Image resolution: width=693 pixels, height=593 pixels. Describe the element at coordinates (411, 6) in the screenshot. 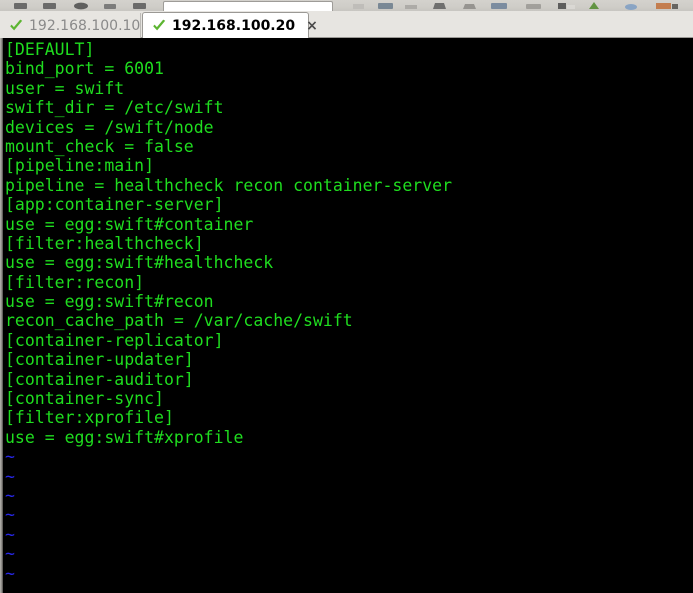

I see `print-icon` at that location.